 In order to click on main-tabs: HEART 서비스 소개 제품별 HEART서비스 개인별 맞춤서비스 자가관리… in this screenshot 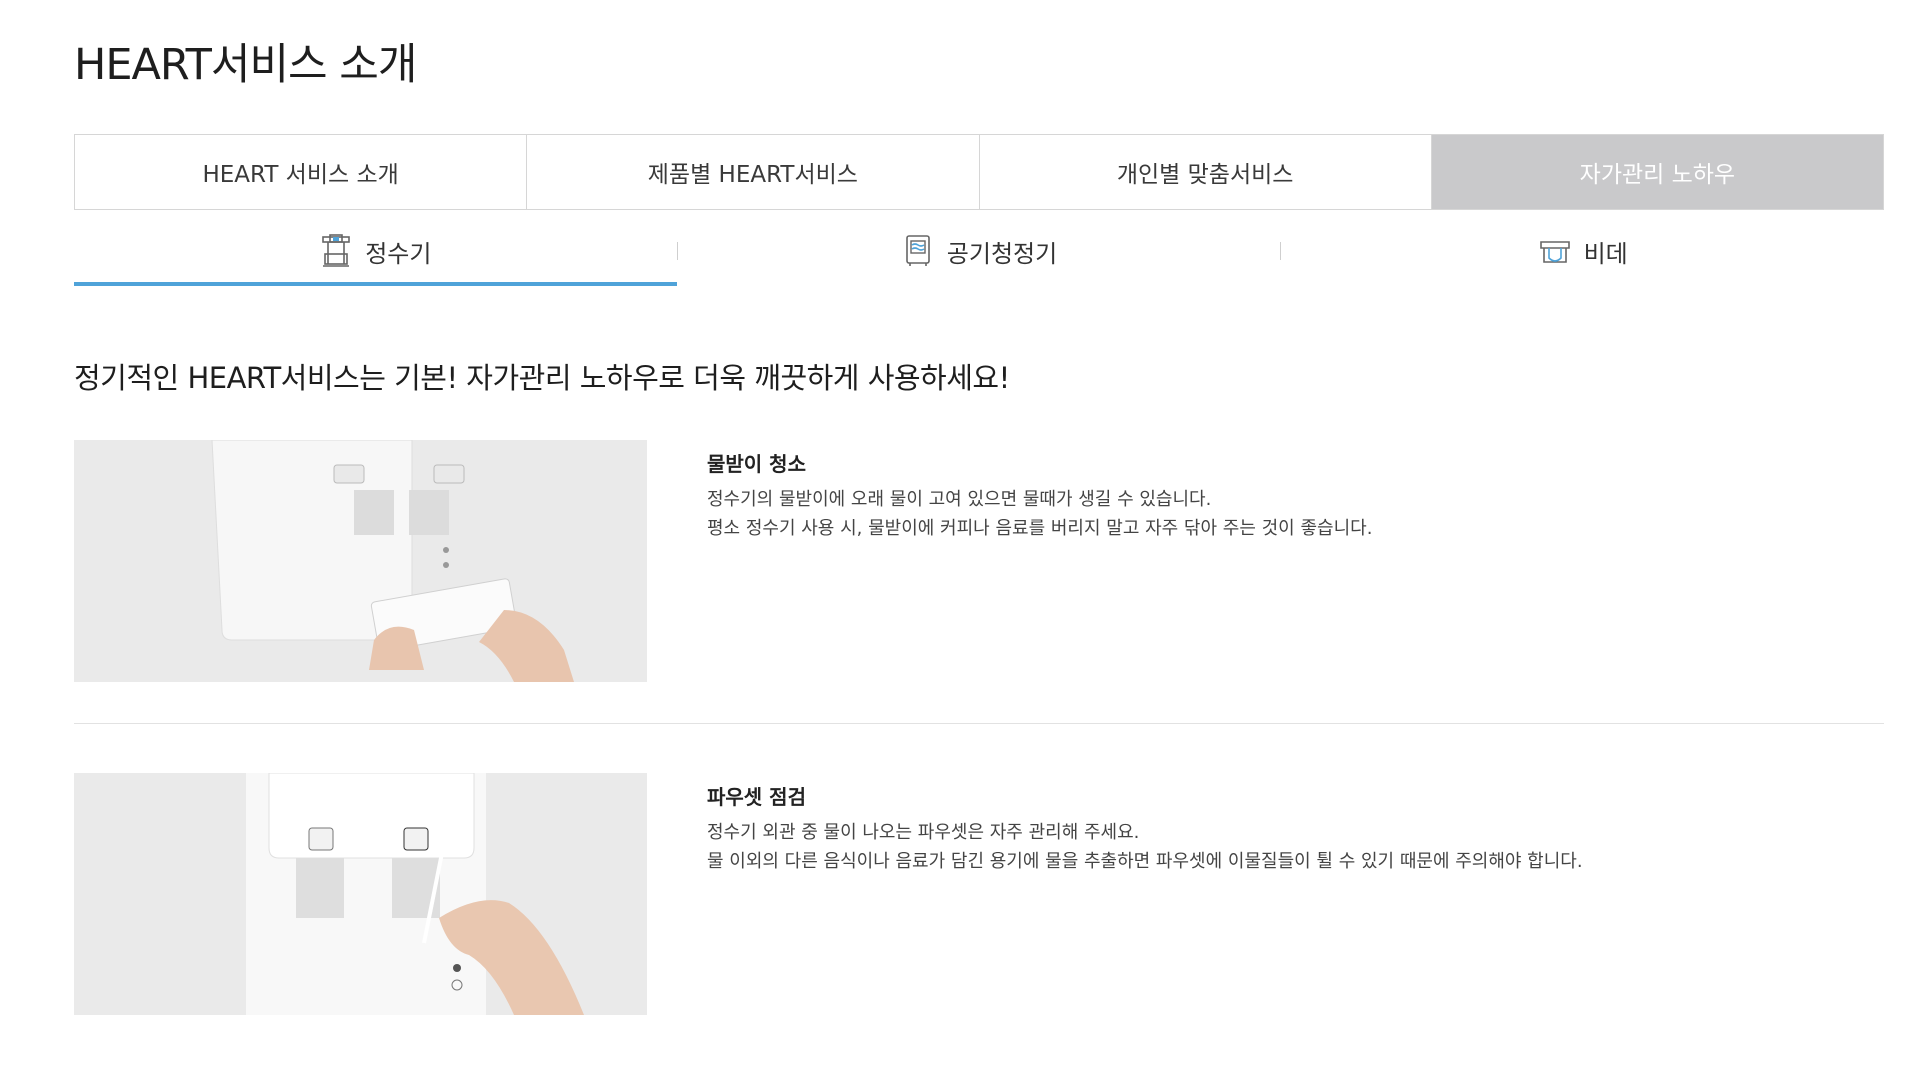, I will do `click(979, 172)`.